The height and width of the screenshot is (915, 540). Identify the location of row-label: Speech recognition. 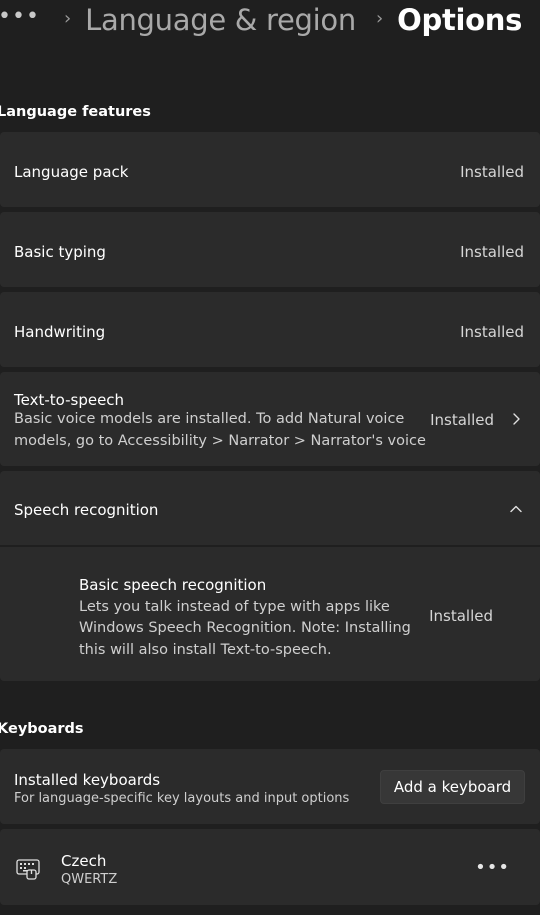
(86, 510).